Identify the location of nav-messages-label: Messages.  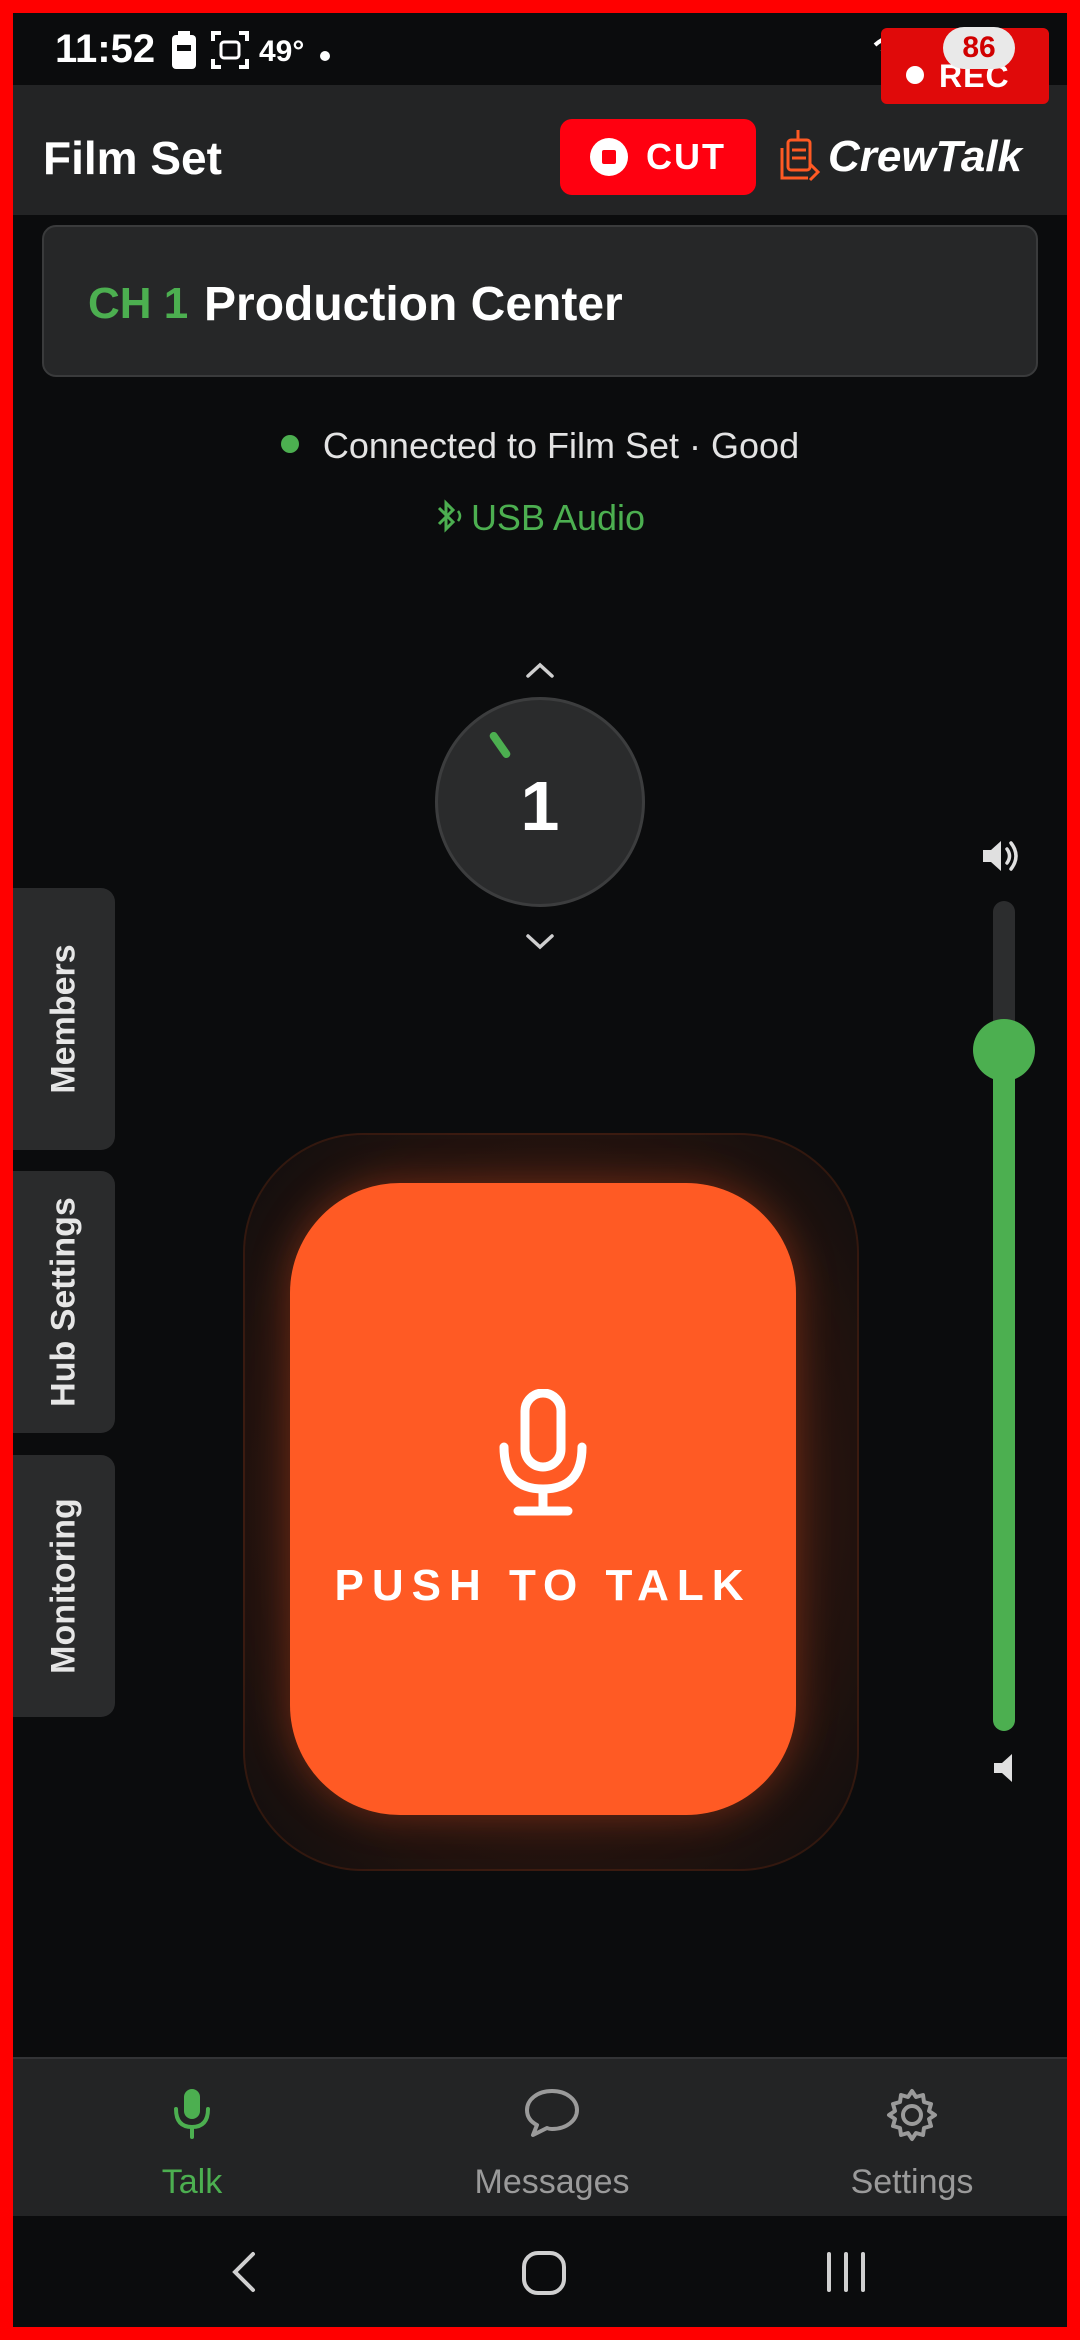
(552, 2182).